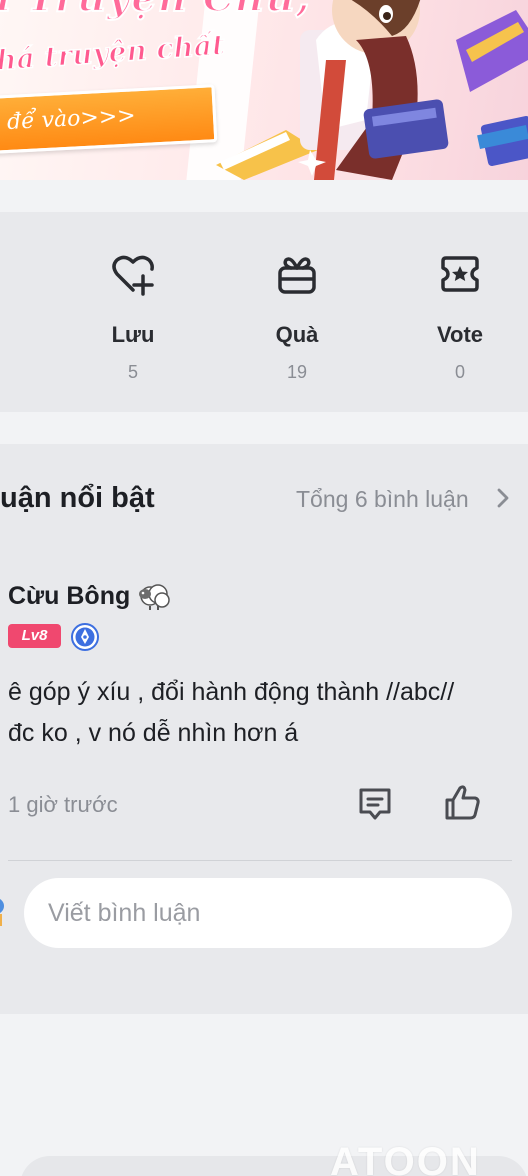 This screenshot has width=528, height=1176. Describe the element at coordinates (382, 499) in the screenshot. I see `total-comments-link: Tổng 6 bình luận` at that location.